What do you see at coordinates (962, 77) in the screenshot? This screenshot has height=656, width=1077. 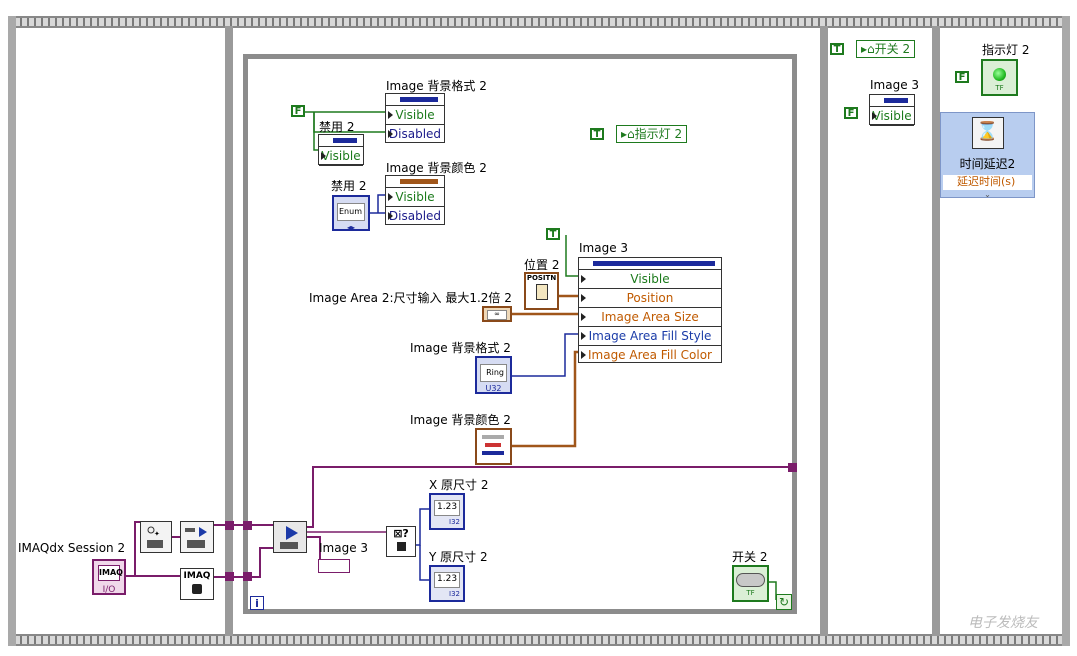 I see `false-constant-right: F` at bounding box center [962, 77].